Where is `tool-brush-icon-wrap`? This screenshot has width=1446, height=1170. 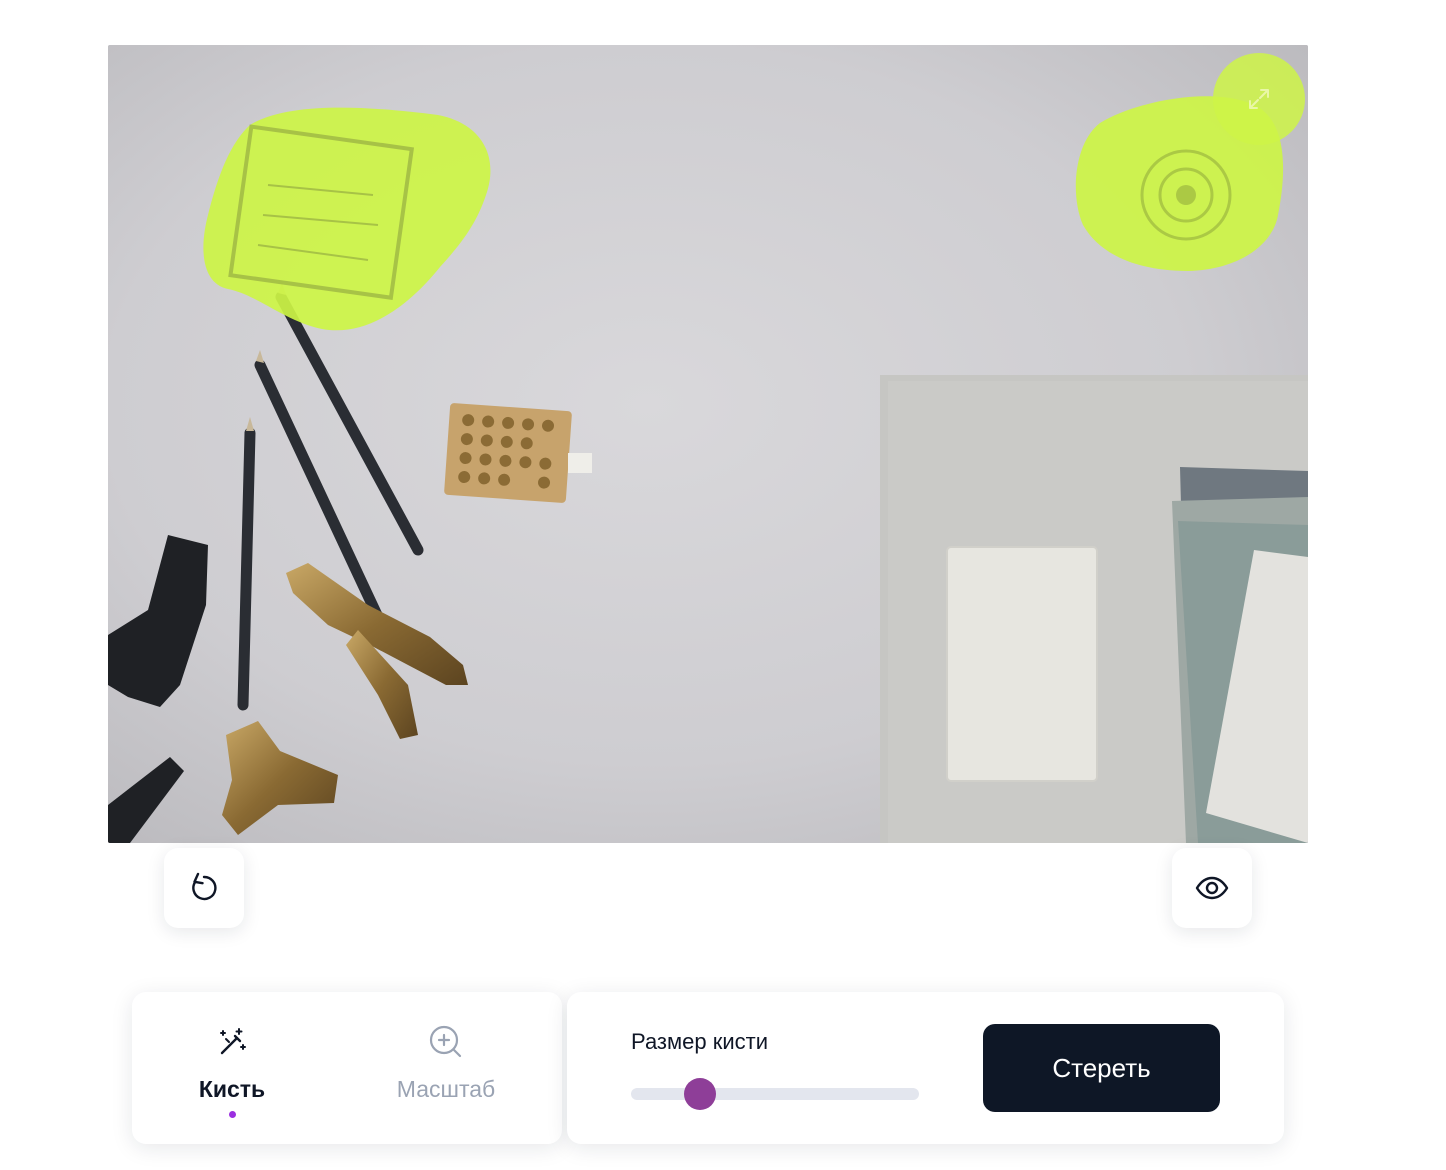
tool-brush-icon-wrap is located at coordinates (232, 1042).